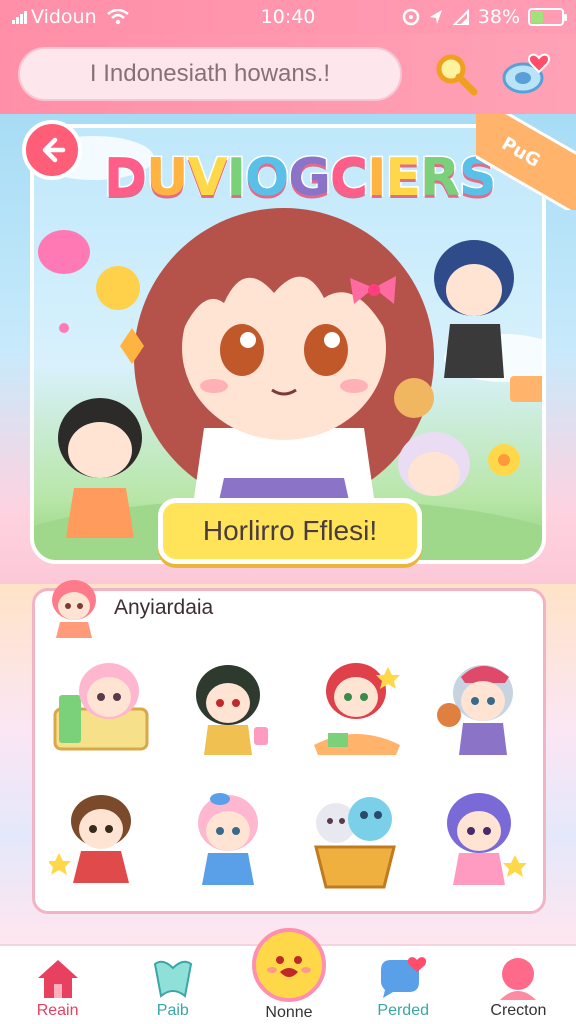 This screenshot has height=1024, width=576. I want to click on nav-item-bookmark: Paib, so click(172, 985).